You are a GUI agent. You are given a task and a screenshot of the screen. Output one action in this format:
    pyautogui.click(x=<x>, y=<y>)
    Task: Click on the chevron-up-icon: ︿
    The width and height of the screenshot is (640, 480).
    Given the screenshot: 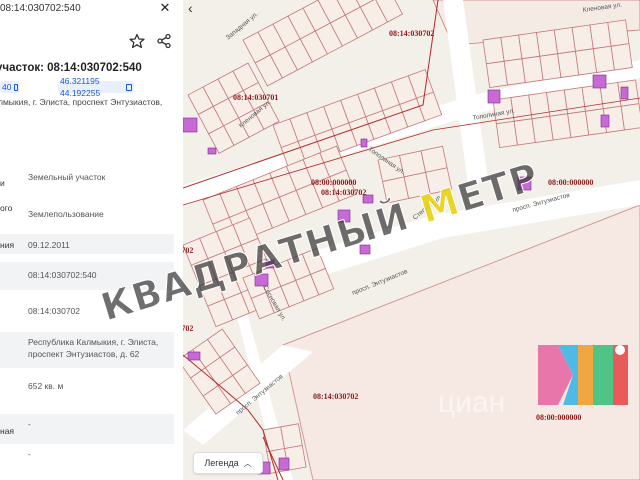 What is the action you would take?
    pyautogui.click(x=247, y=463)
    